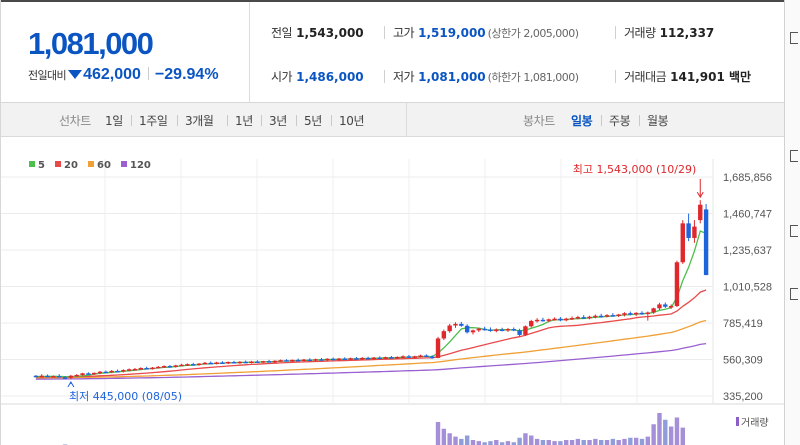  Describe the element at coordinates (452, 33) in the screenshot. I see `quote-value: 1,519,000` at that location.